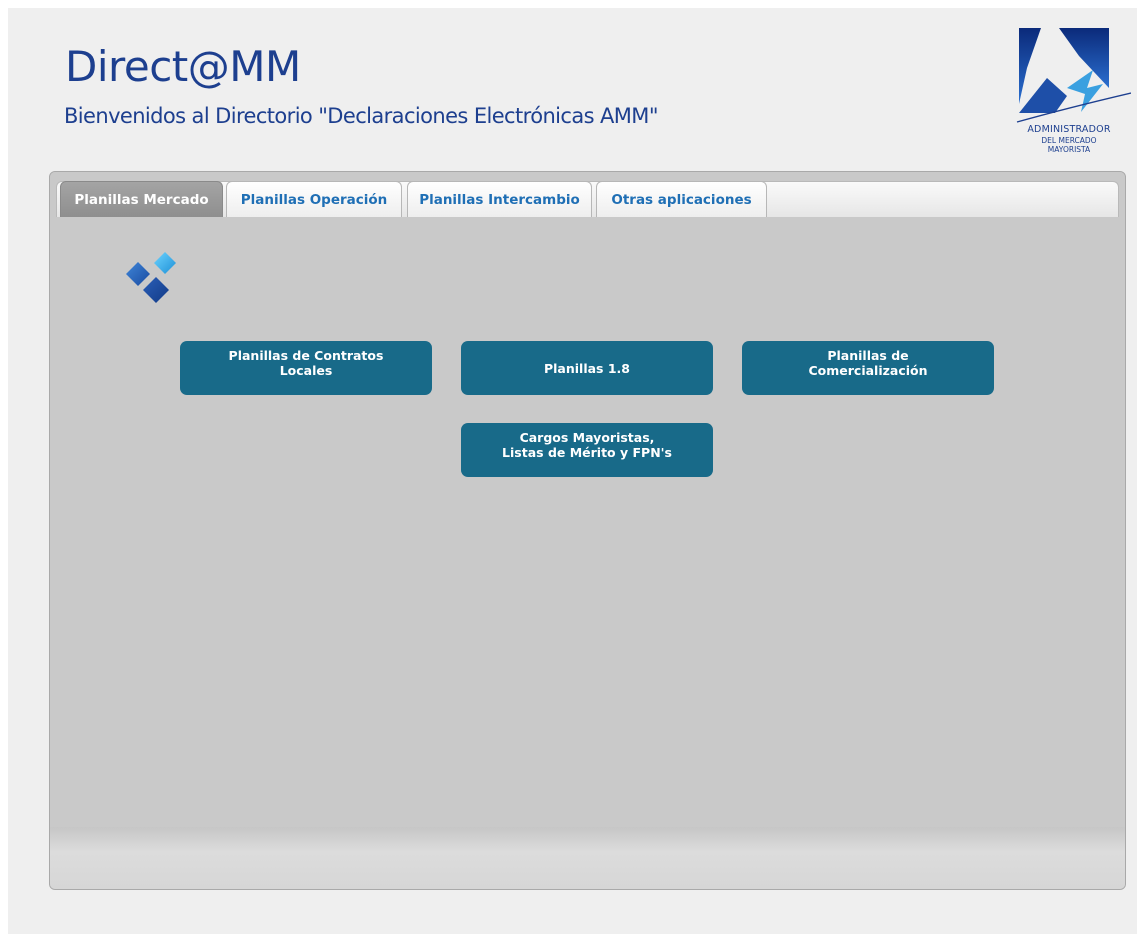 This screenshot has width=1137, height=934. I want to click on tab-otras-aplicaciones: Otras aplicaciones, so click(681, 199).